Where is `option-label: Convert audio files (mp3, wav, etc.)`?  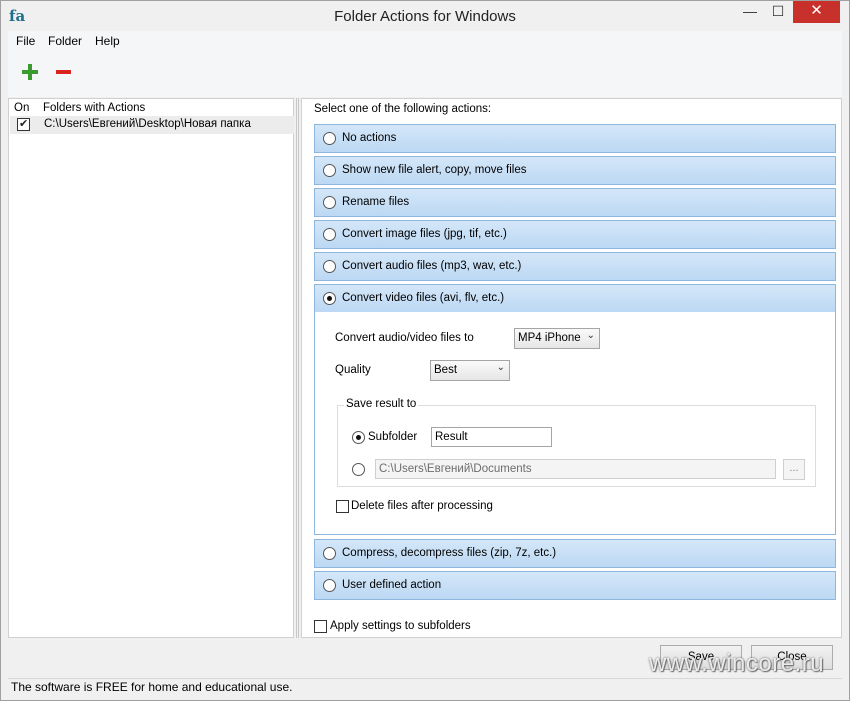 option-label: Convert audio files (mp3, wav, etc.) is located at coordinates (432, 266).